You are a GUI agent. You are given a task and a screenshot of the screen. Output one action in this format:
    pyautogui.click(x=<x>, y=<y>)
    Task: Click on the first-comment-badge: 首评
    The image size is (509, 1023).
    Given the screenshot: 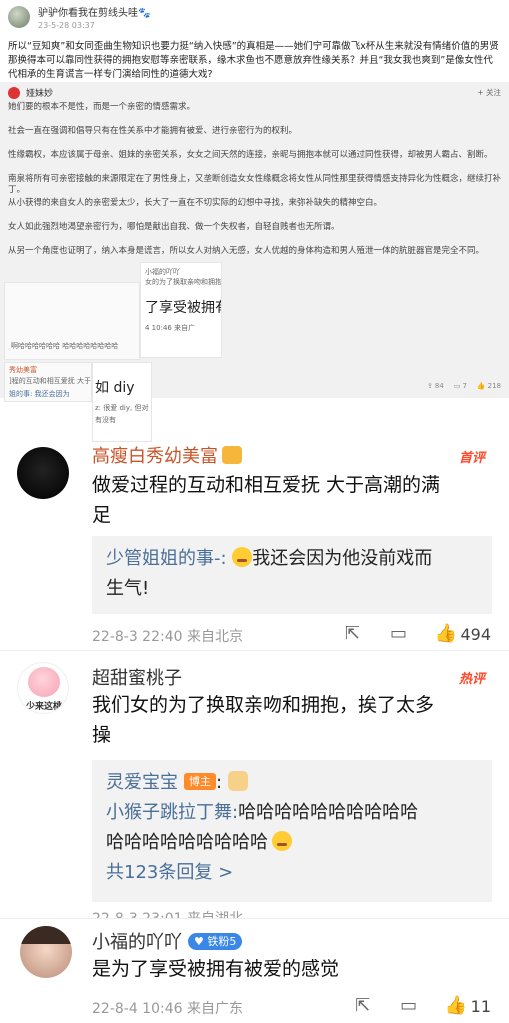 What is the action you would take?
    pyautogui.click(x=471, y=458)
    